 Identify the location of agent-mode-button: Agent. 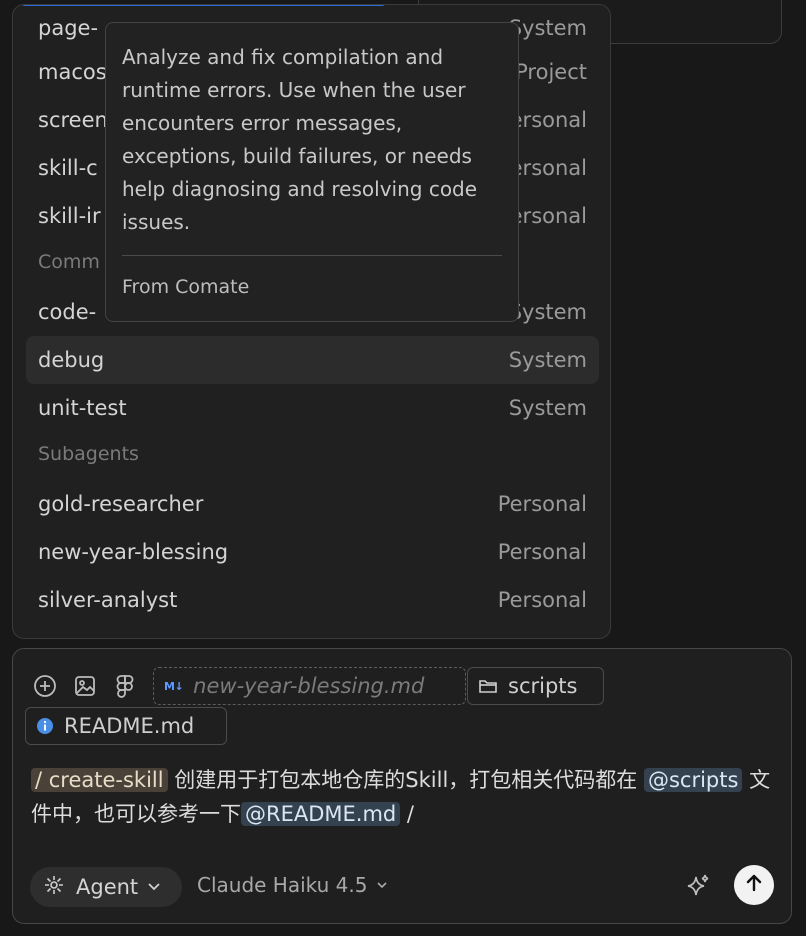
(106, 887).